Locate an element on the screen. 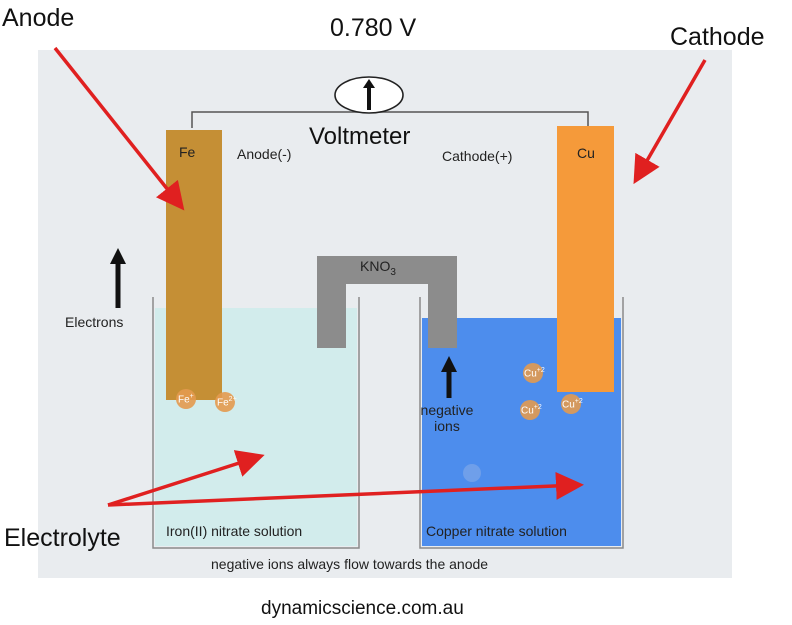 The width and height of the screenshot is (792, 625). cathode-sign-label: Cathode(+) is located at coordinates (477, 156).